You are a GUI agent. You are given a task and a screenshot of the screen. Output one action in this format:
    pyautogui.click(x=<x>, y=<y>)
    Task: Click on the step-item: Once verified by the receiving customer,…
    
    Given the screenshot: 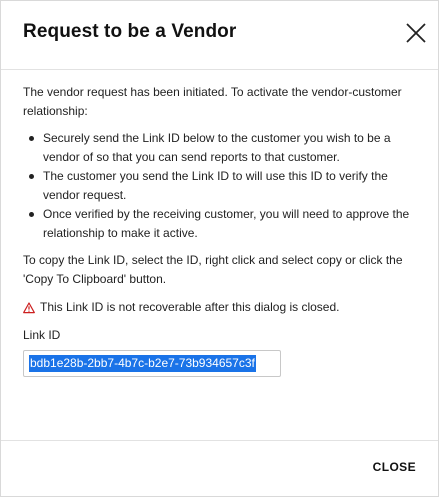 What is the action you would take?
    pyautogui.click(x=226, y=224)
    